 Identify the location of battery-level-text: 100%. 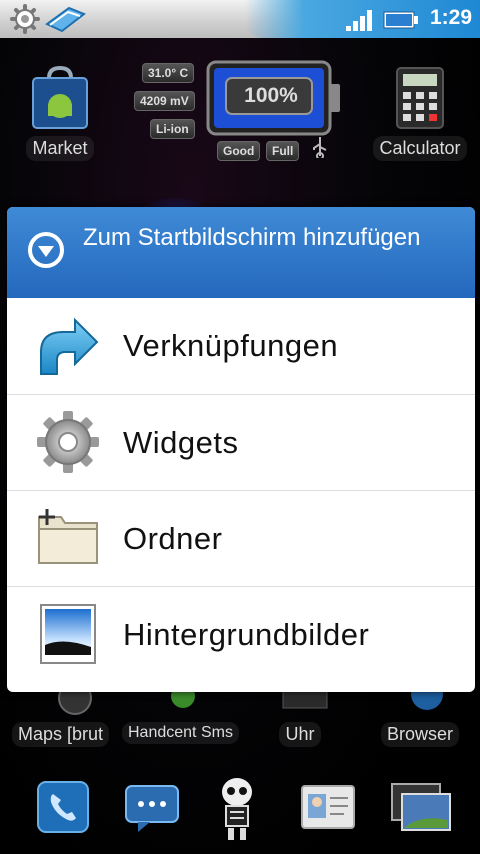
(271, 95).